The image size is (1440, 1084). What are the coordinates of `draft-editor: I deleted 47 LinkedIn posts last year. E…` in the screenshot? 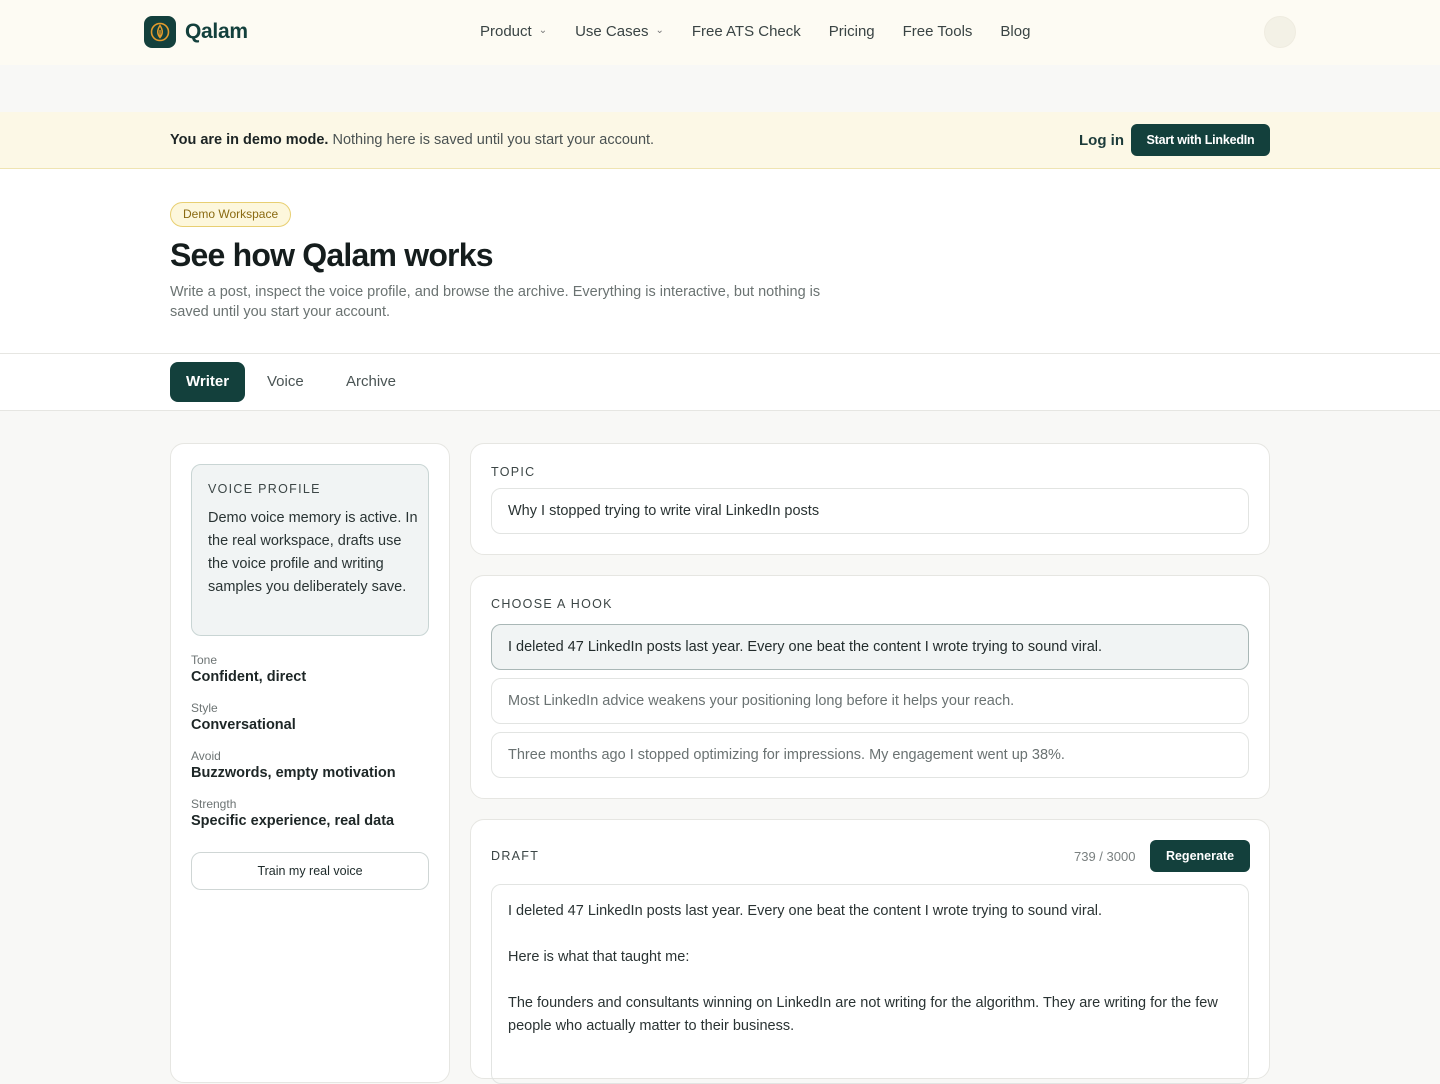 It's located at (870, 984).